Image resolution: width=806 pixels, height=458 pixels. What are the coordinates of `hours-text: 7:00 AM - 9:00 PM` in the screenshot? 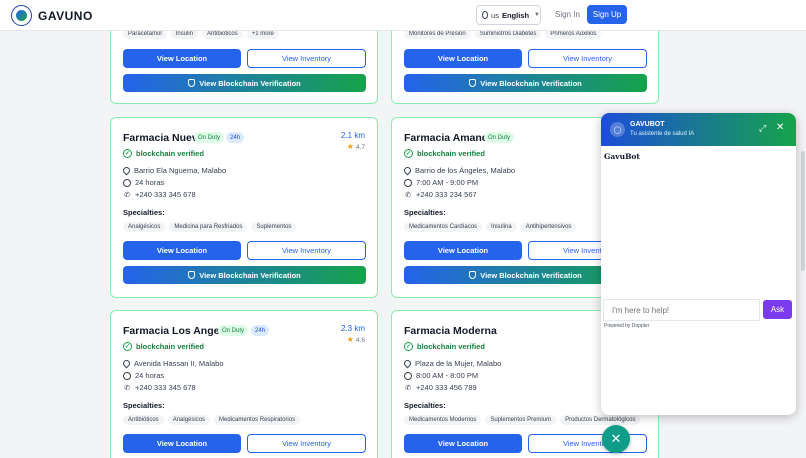 It's located at (447, 182).